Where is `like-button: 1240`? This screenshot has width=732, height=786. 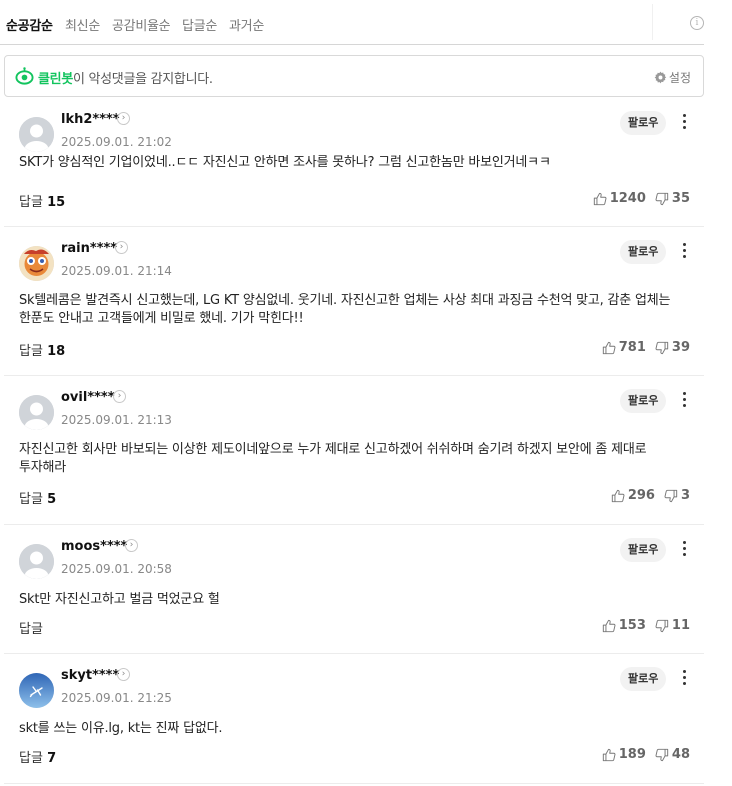
like-button: 1240 is located at coordinates (619, 198).